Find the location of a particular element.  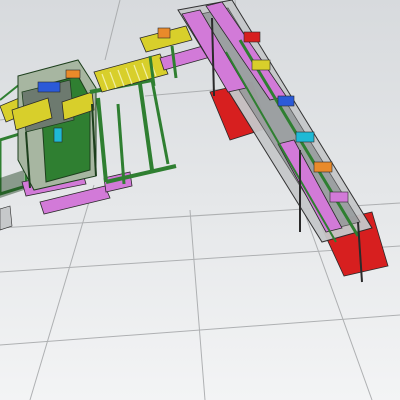

orange-part is located at coordinates (73, 74).